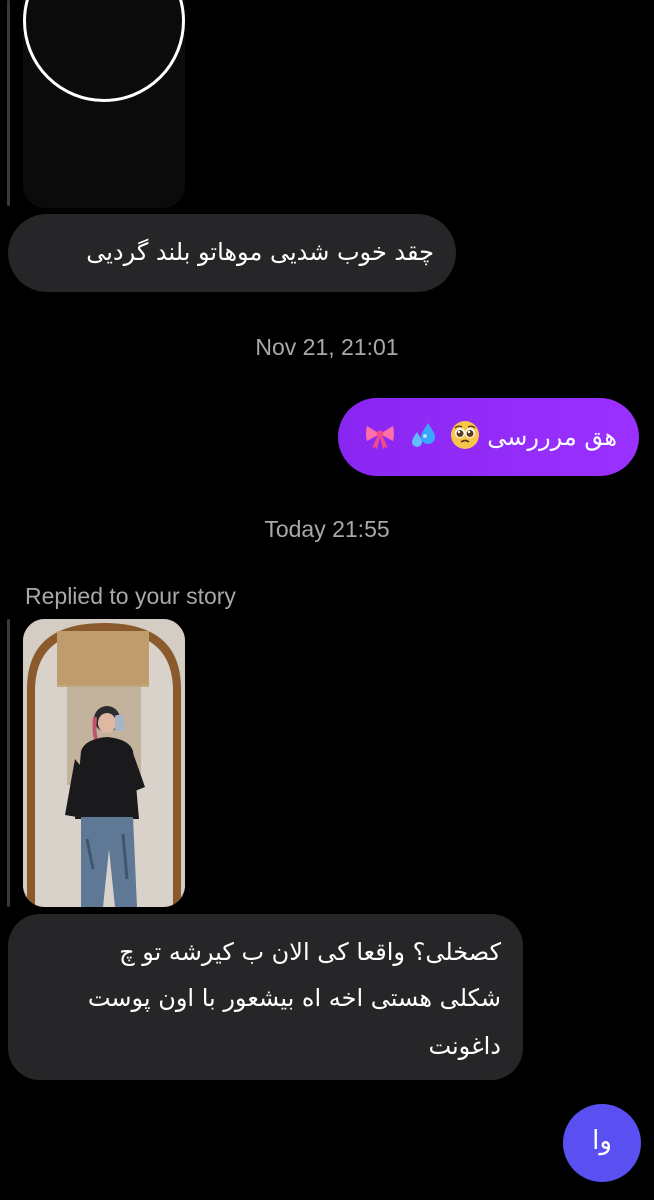 This screenshot has height=1200, width=654. I want to click on message-text: چقد خوب شدیی موهاتو بلند گردیی, so click(260, 252).